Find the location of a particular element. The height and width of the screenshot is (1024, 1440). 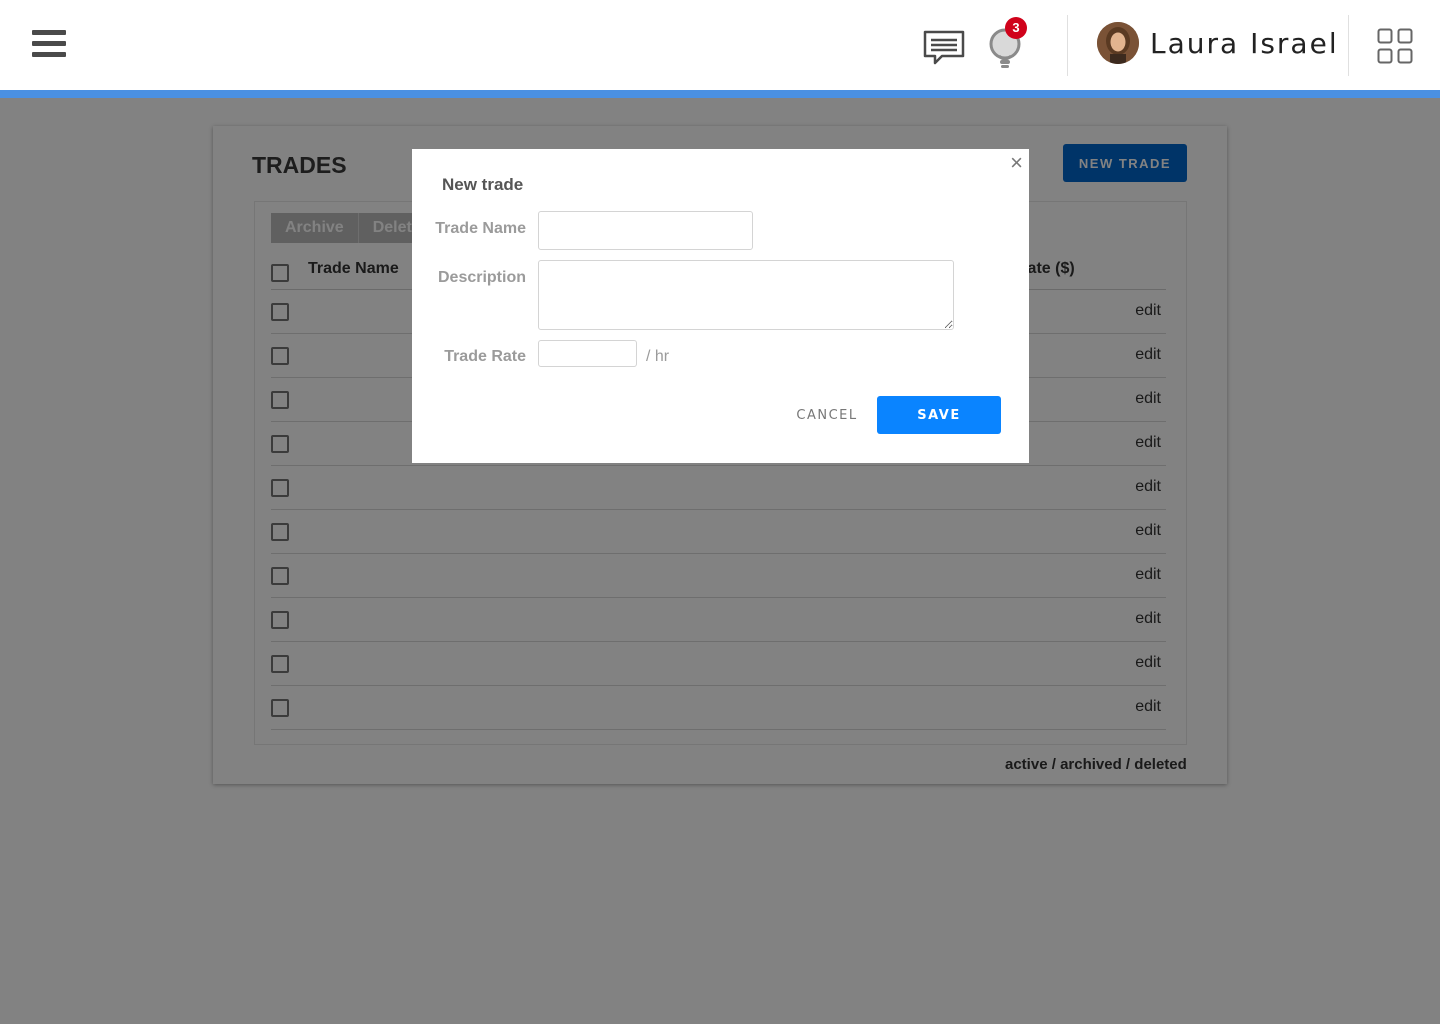

hamburger-menu-icon is located at coordinates (49, 45).